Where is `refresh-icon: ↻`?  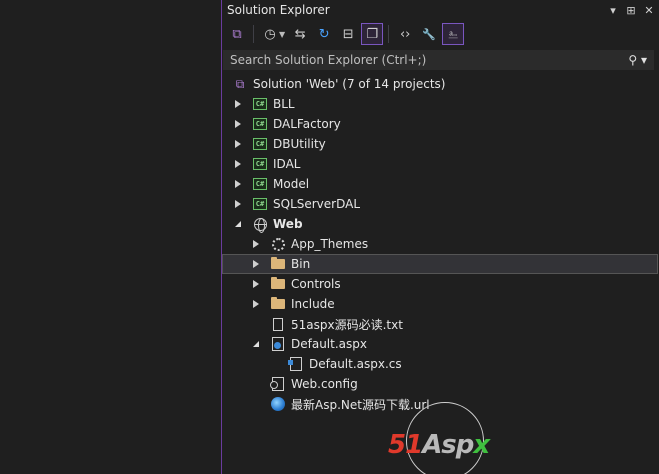 refresh-icon: ↻ is located at coordinates (324, 34).